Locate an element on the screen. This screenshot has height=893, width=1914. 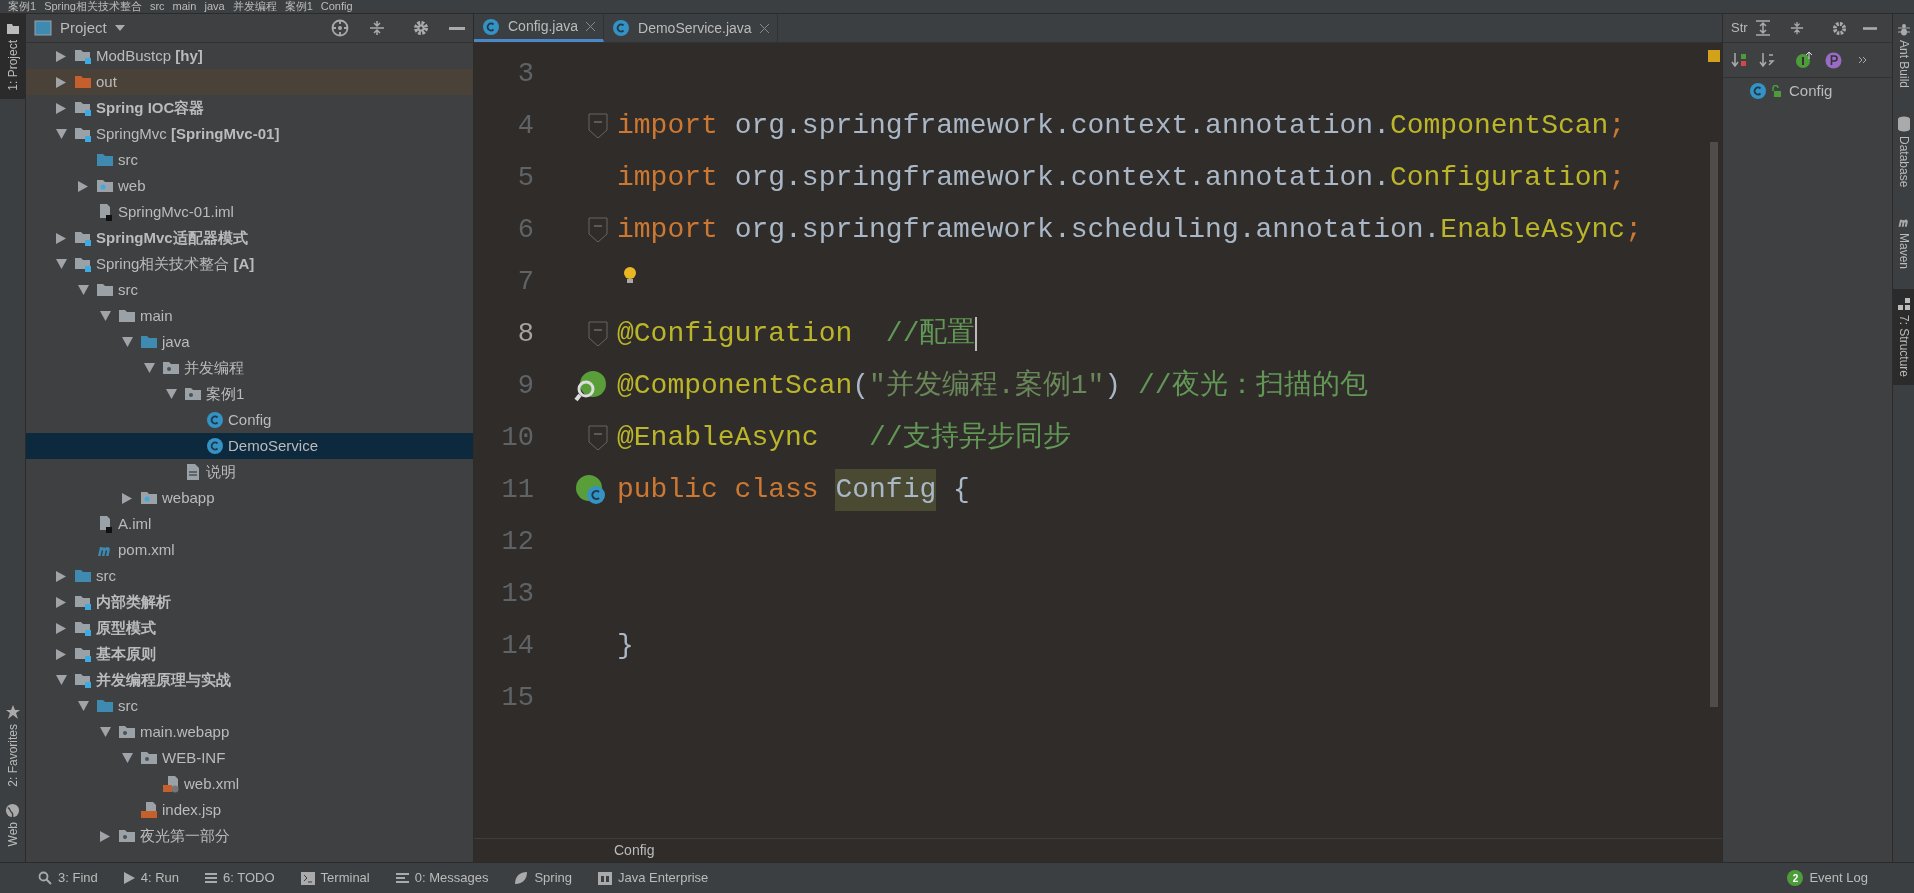
tree-item: ModBustcp [hy] is located at coordinates (249, 56).